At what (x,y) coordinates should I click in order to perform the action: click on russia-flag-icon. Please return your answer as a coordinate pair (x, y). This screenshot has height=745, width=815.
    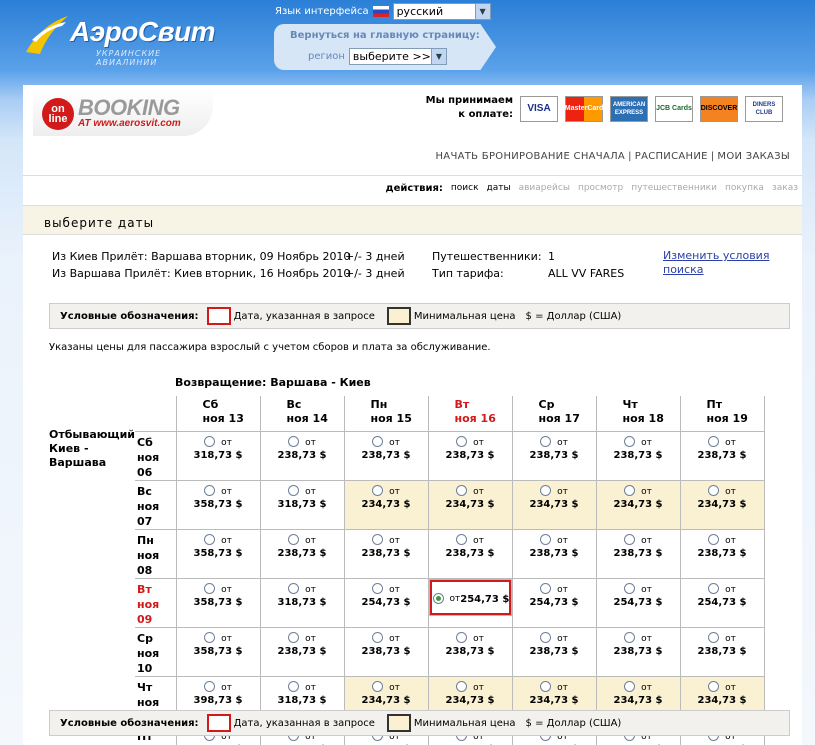
    Looking at the image, I should click on (380, 11).